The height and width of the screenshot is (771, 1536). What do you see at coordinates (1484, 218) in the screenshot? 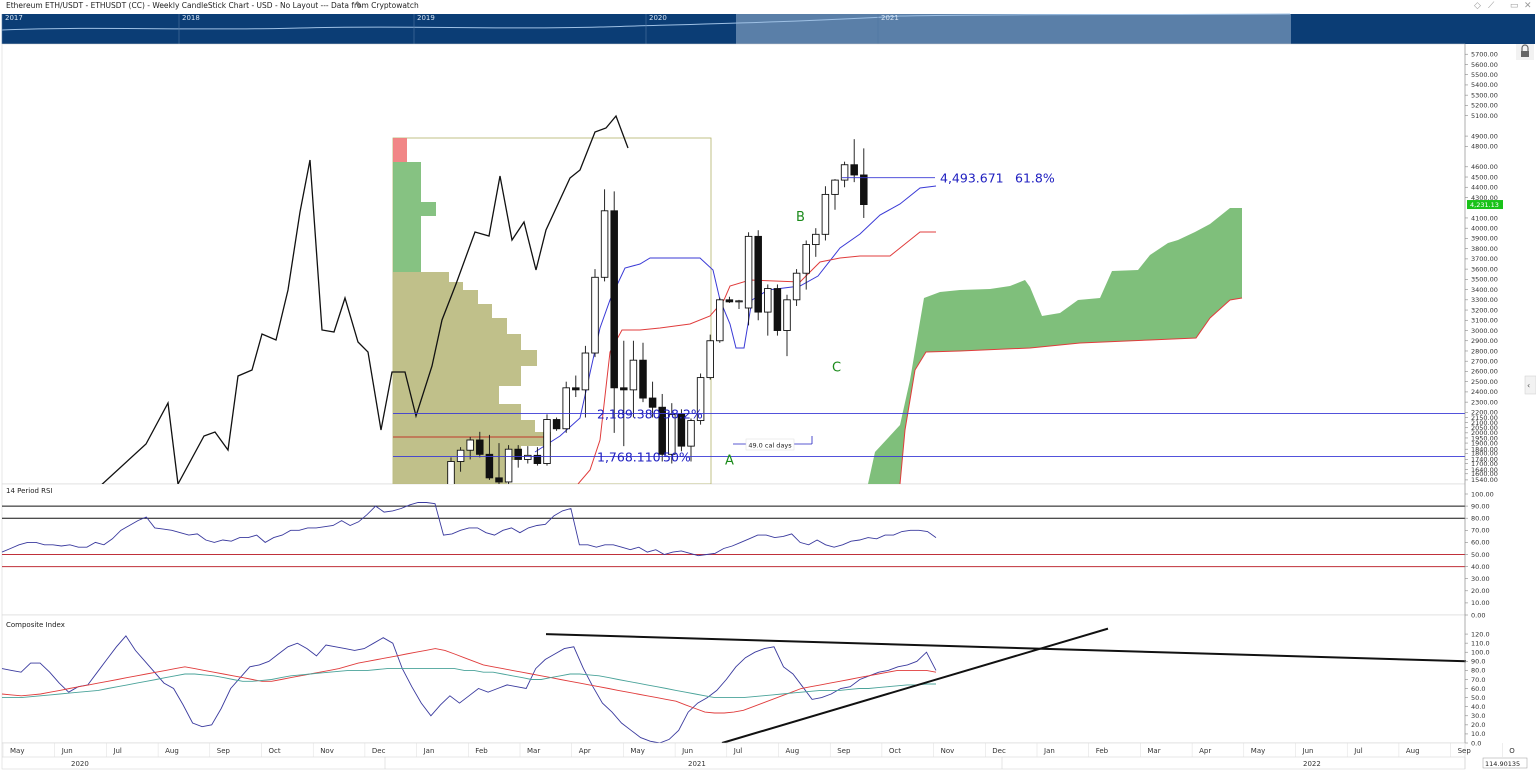
I see `price-tick-label: 4100.00` at bounding box center [1484, 218].